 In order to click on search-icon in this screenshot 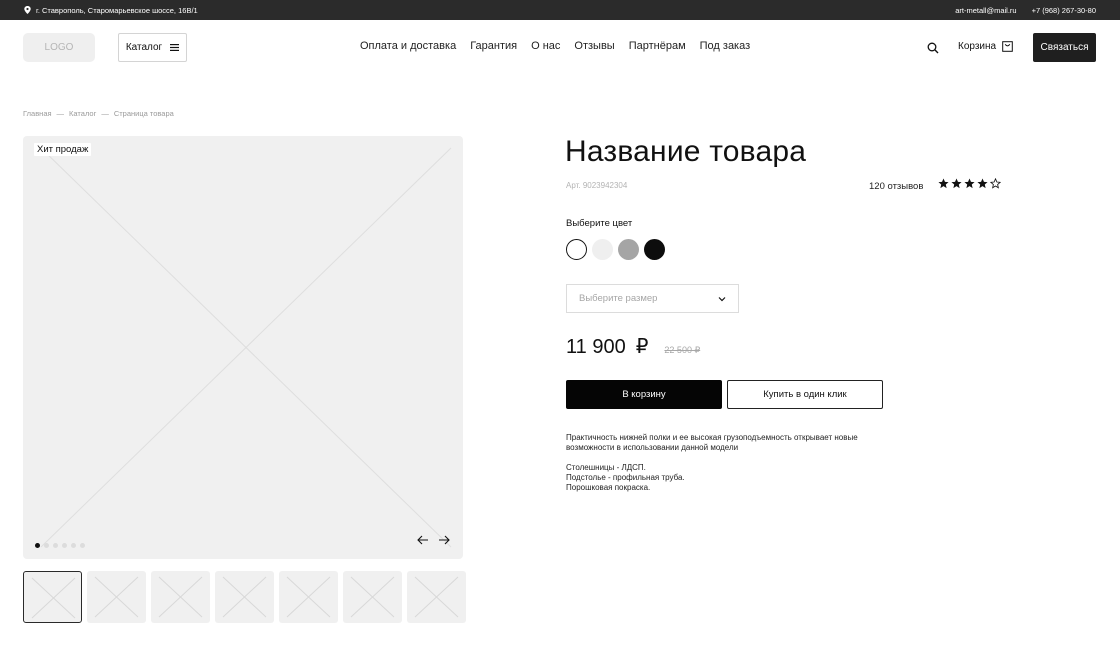, I will do `click(933, 48)`.